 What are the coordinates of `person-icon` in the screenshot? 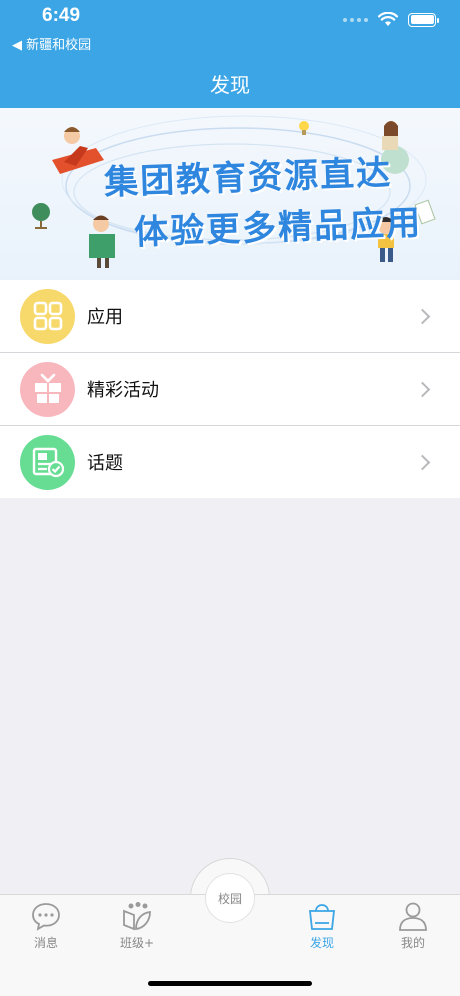 It's located at (413, 916).